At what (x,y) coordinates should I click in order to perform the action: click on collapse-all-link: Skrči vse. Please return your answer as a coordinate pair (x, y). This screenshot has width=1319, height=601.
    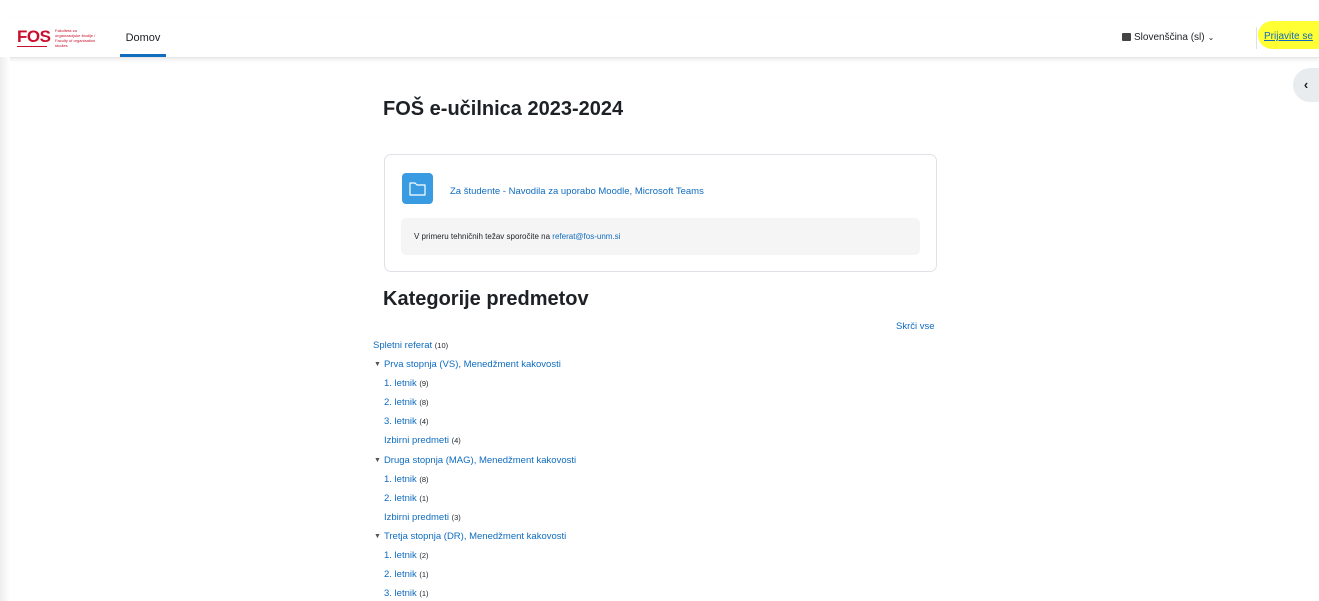
    Looking at the image, I should click on (915, 326).